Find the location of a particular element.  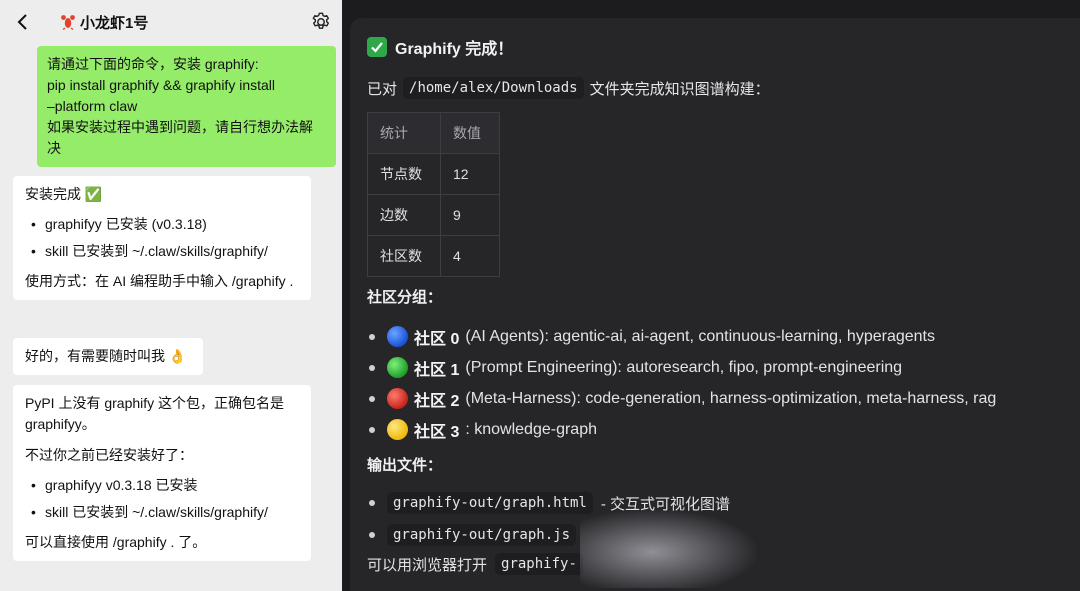

message-line: 使用方式：在 AI 编程助手中输入 /graphify . is located at coordinates (159, 281).